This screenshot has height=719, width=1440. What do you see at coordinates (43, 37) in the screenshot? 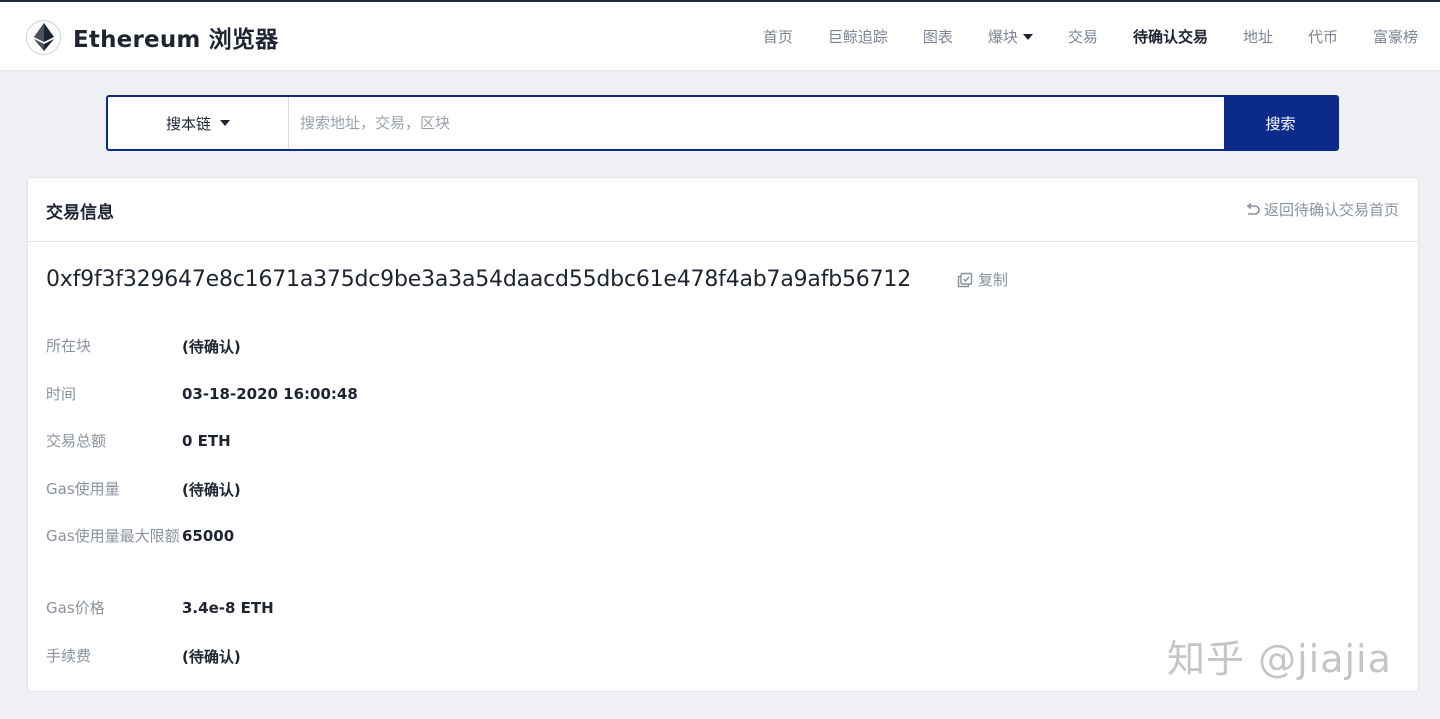
I see `ethereum-logo-icon` at bounding box center [43, 37].